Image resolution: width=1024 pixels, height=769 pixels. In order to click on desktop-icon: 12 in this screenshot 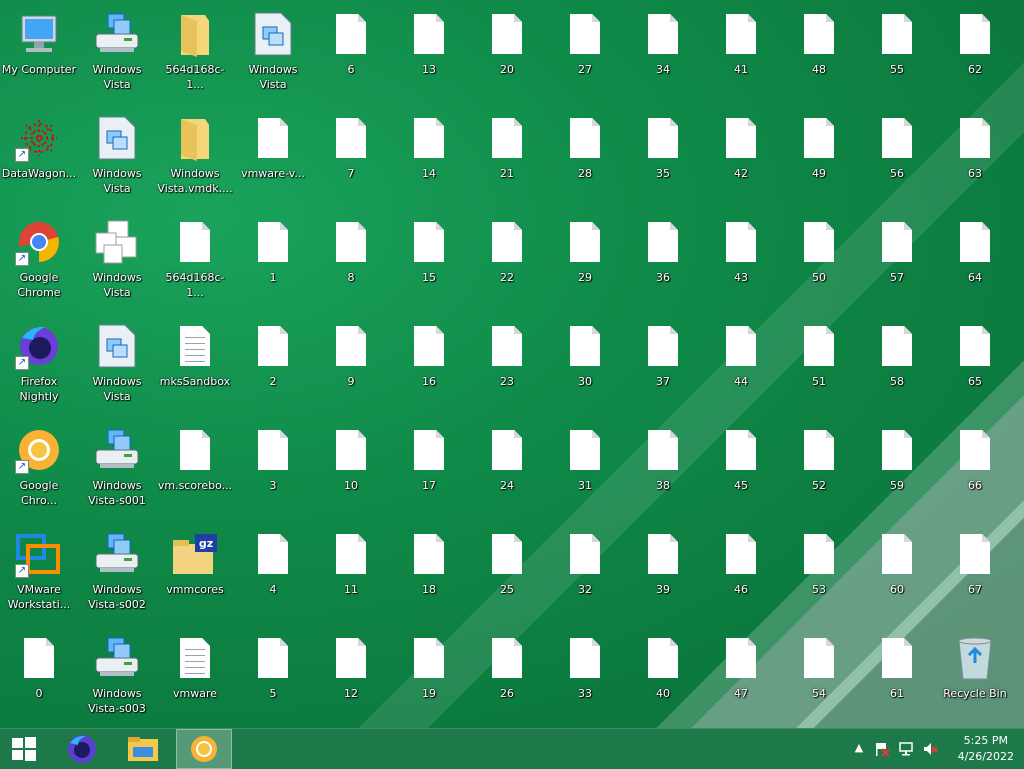, I will do `click(351, 678)`.